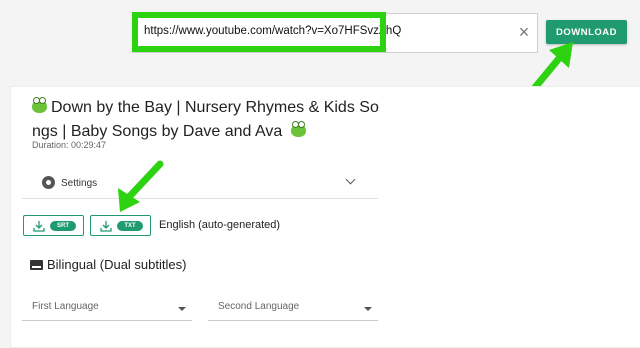  I want to click on first-language-placeholder: First Language, so click(65, 306).